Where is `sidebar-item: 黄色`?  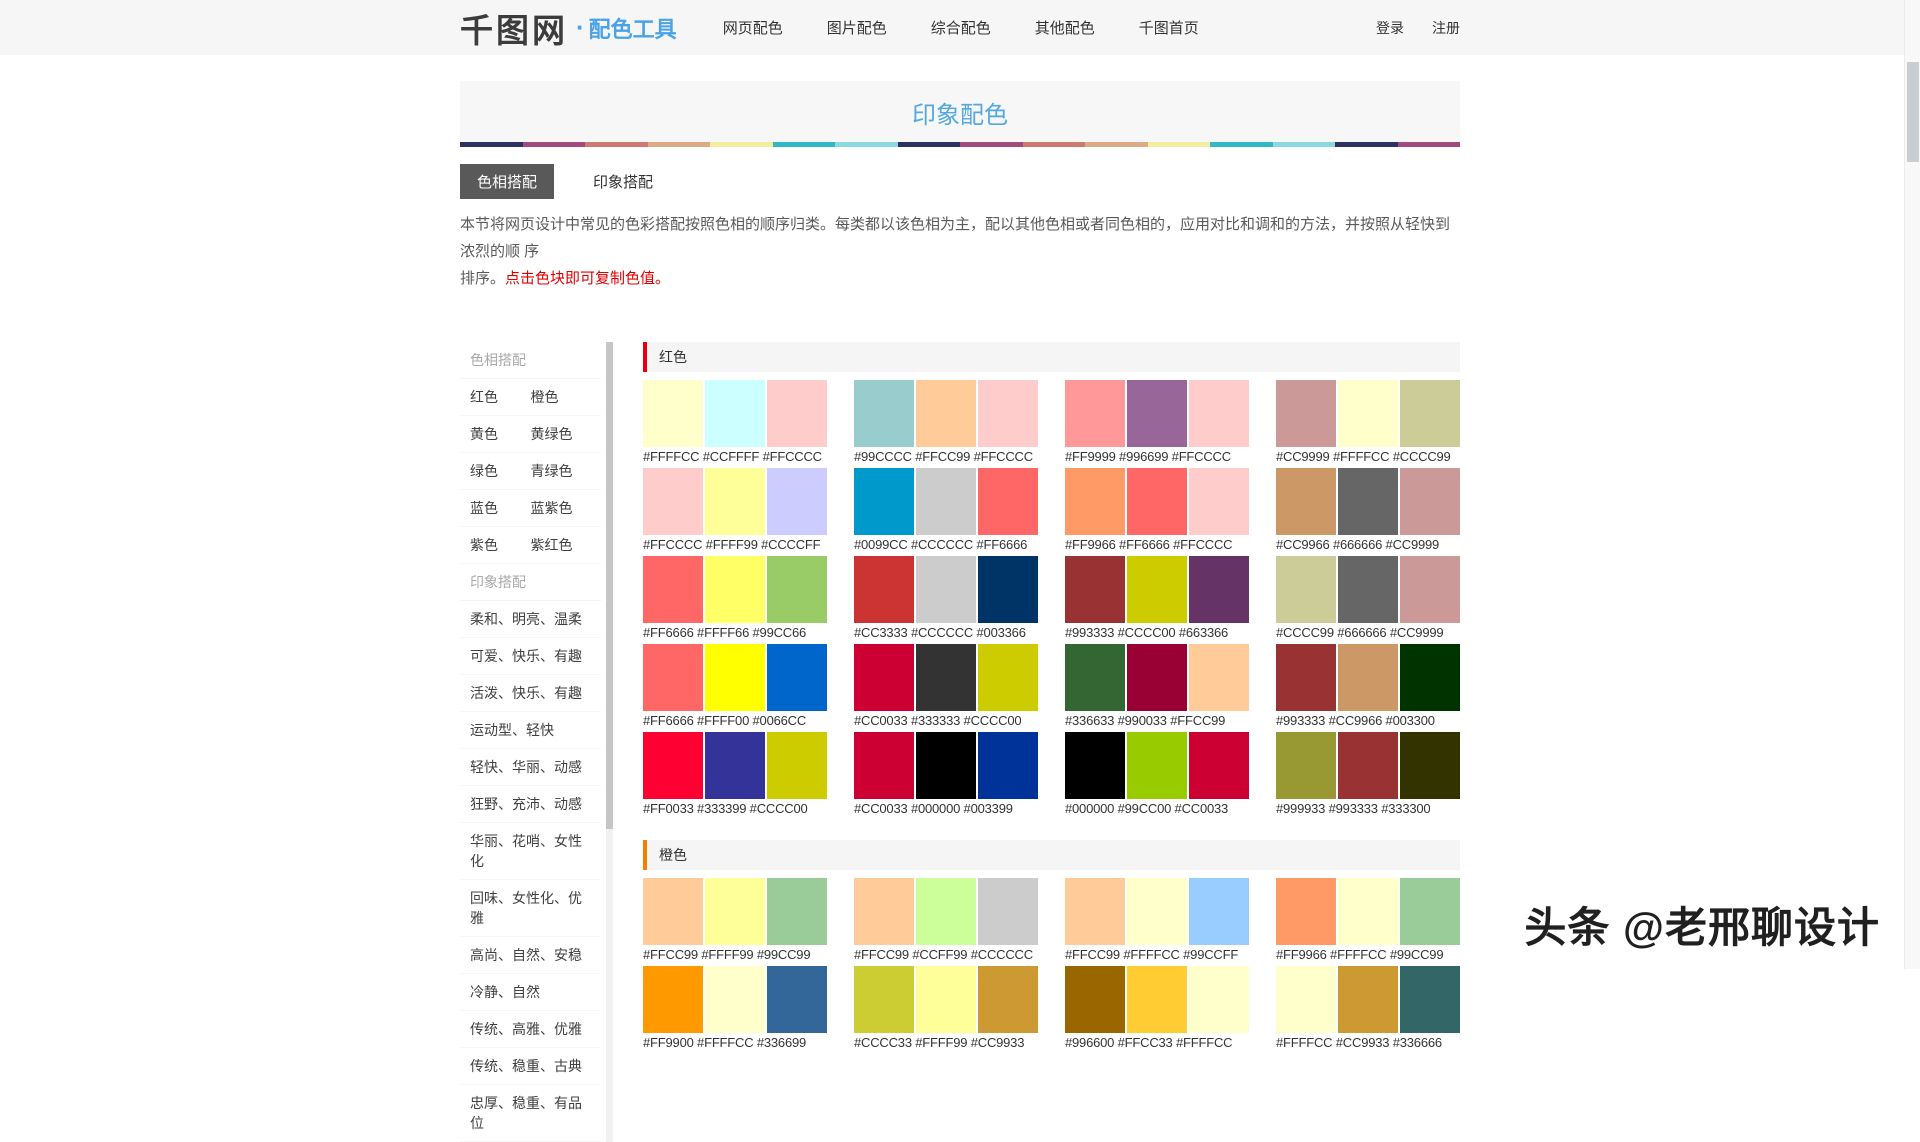 sidebar-item: 黄色 is located at coordinates (500, 434).